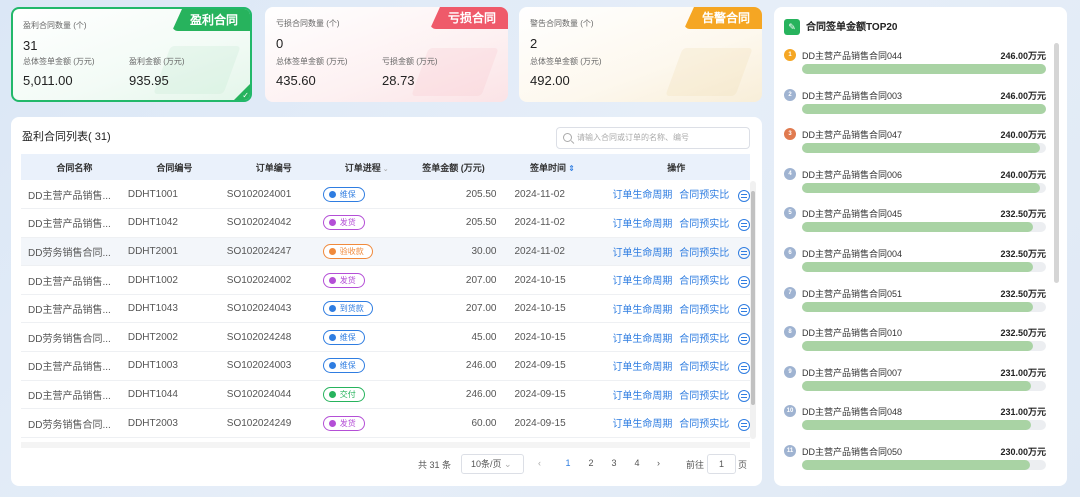  I want to click on page-2: 2, so click(591, 463).